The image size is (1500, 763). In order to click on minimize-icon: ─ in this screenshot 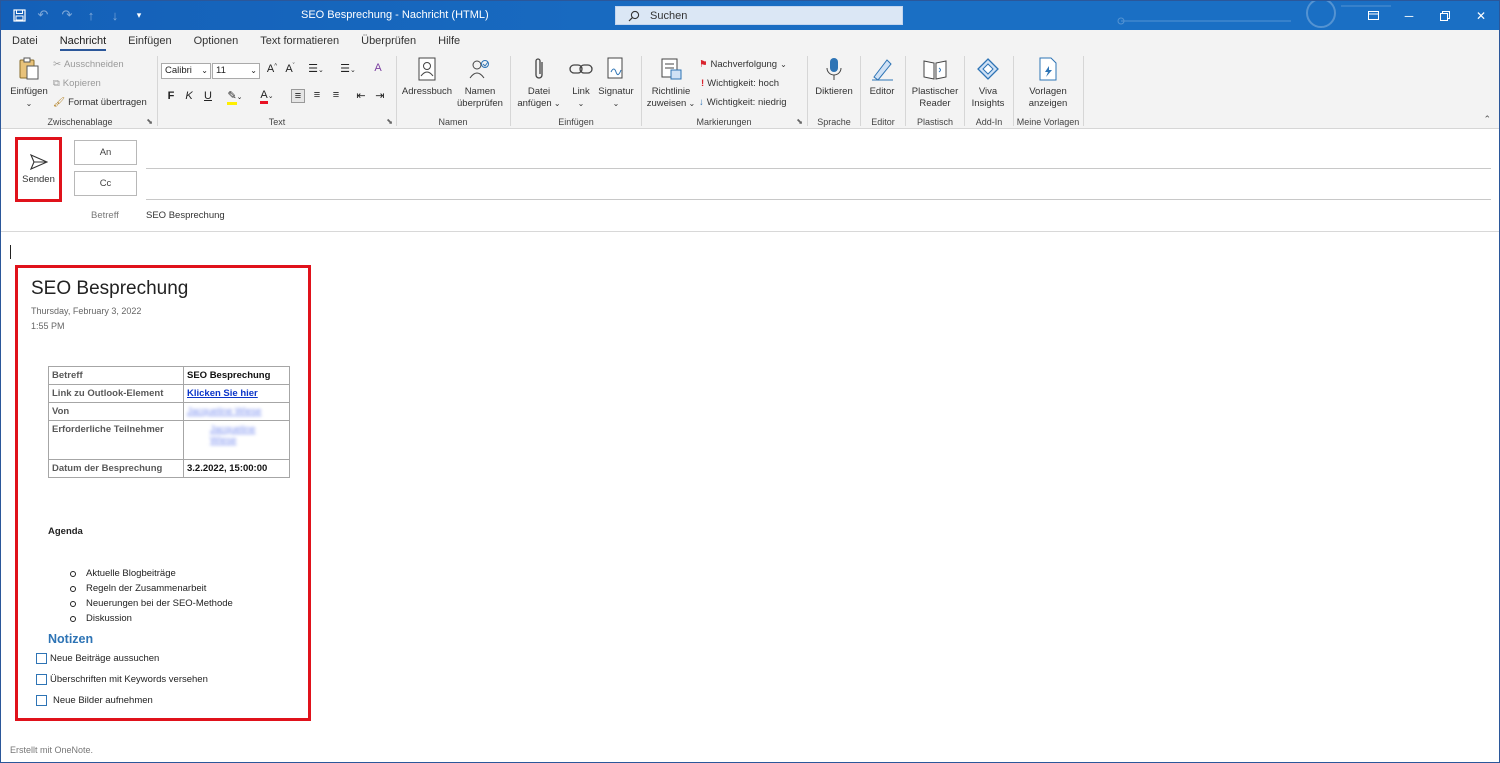, I will do `click(1409, 15)`.